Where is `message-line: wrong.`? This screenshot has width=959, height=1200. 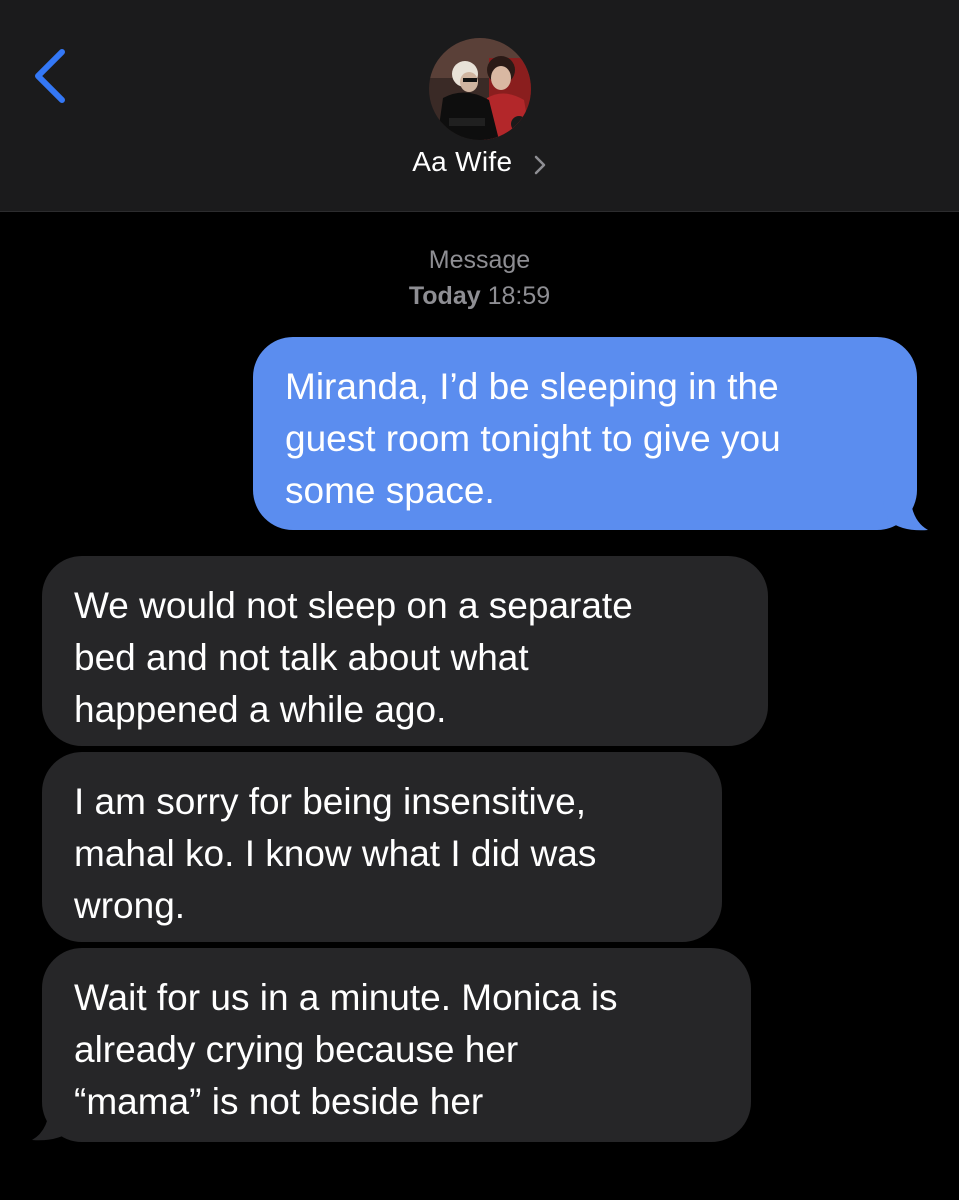
message-line: wrong. is located at coordinates (130, 905).